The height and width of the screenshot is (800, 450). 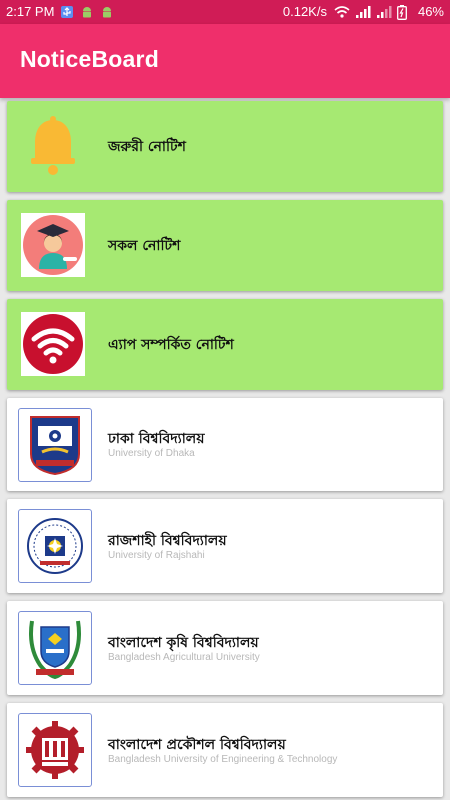 I want to click on app-title: NoticeBoard, so click(x=89, y=59).